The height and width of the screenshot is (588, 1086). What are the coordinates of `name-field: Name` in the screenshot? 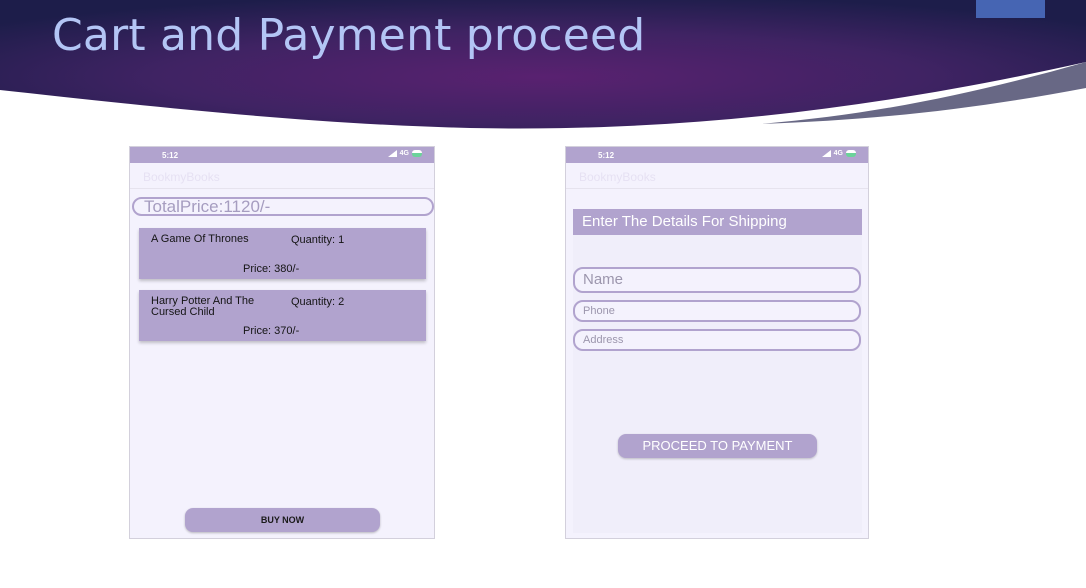 It's located at (717, 280).